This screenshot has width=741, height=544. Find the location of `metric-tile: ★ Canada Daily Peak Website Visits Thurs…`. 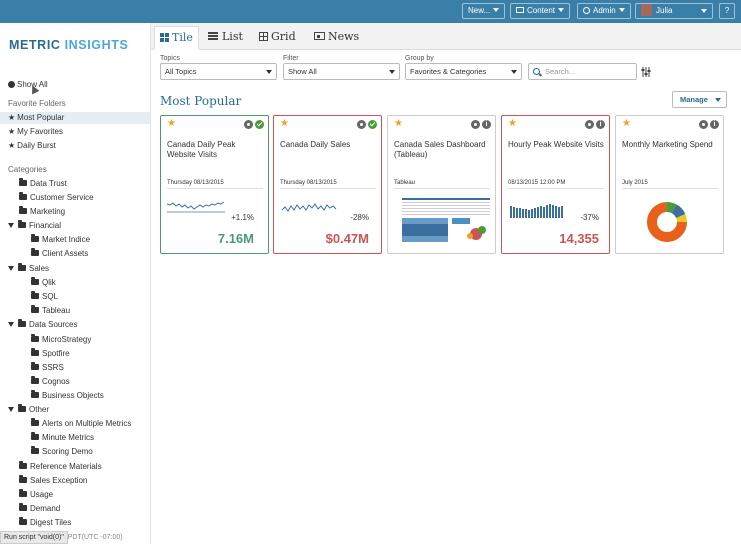

metric-tile: ★ Canada Daily Peak Website Visits Thurs… is located at coordinates (214, 184).